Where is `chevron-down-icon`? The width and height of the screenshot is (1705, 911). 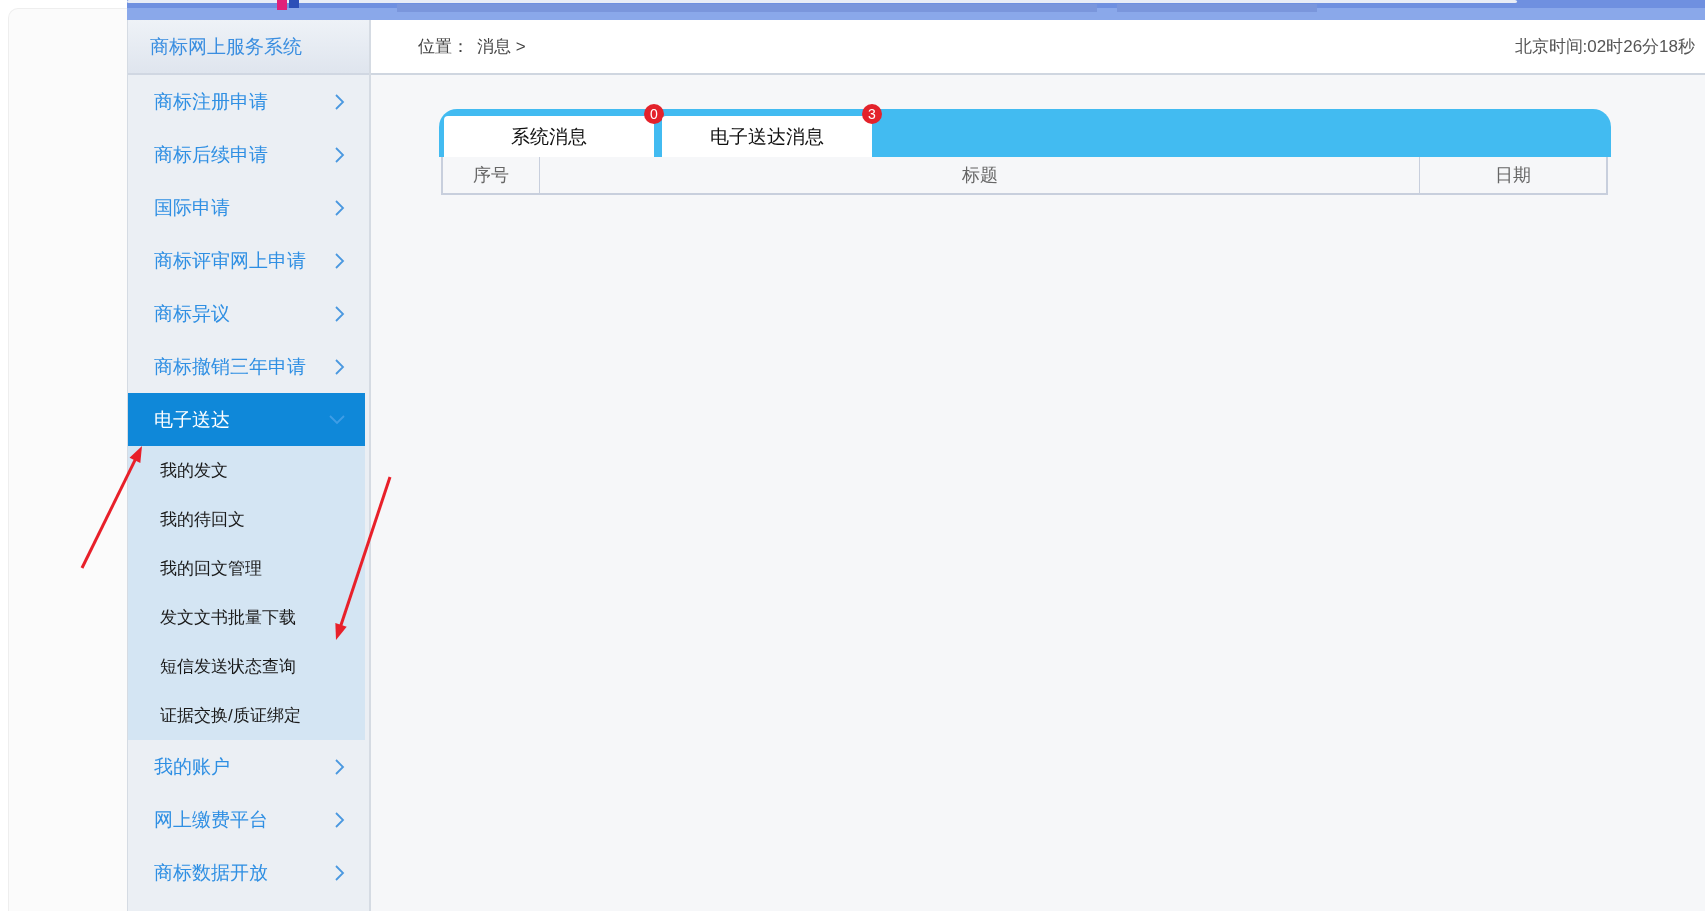 chevron-down-icon is located at coordinates (337, 419).